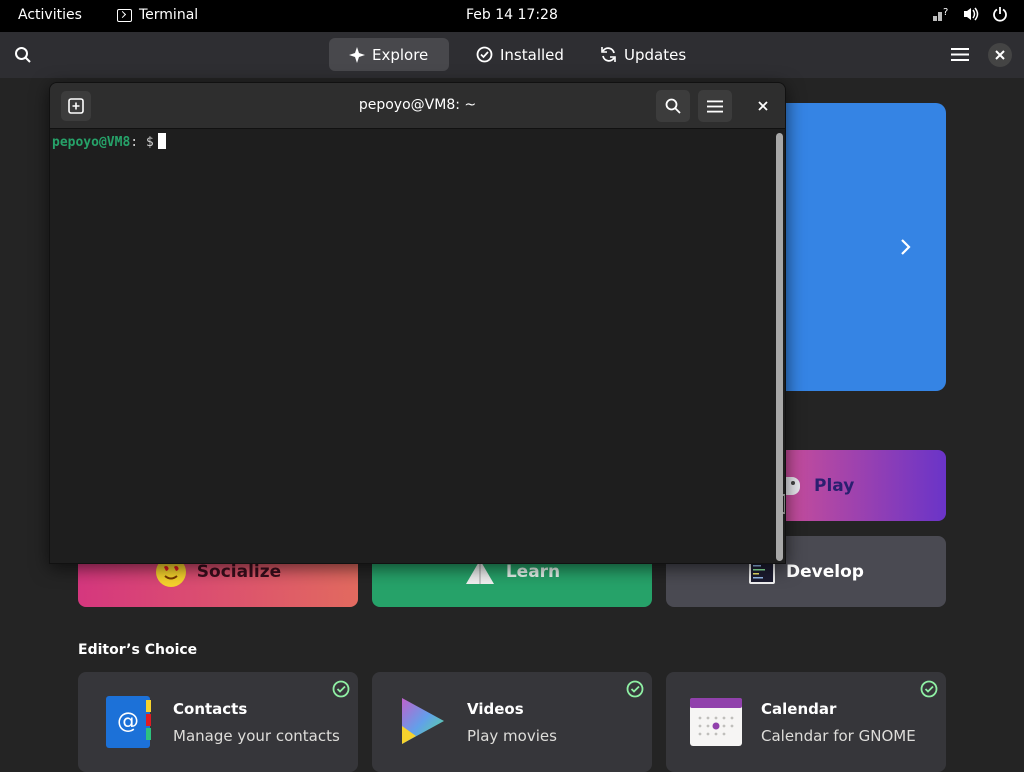 The image size is (1024, 772). Describe the element at coordinates (655, 54) in the screenshot. I see `tab-label: Updates` at that location.